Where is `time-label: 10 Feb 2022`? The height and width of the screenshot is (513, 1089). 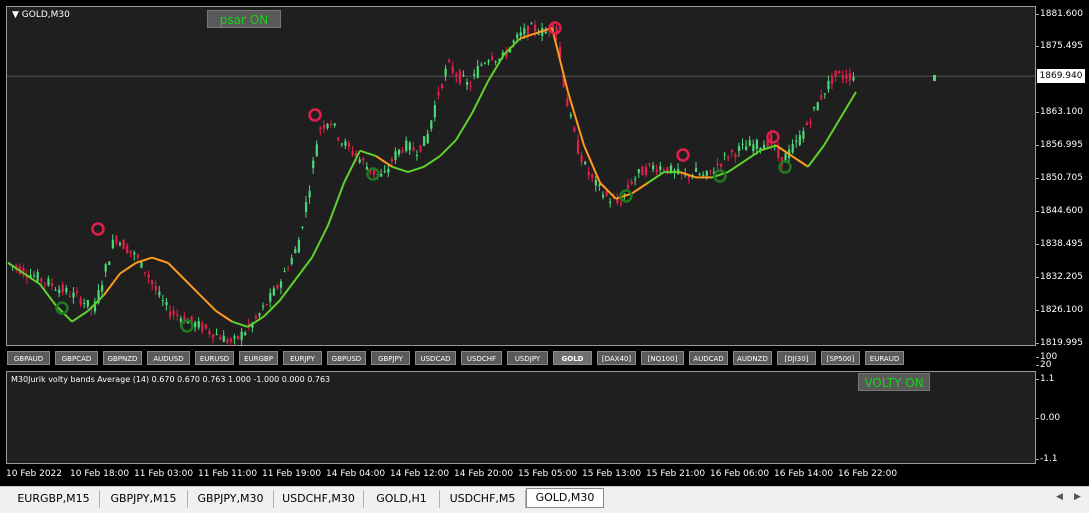
time-label: 10 Feb 2022 is located at coordinates (34, 474).